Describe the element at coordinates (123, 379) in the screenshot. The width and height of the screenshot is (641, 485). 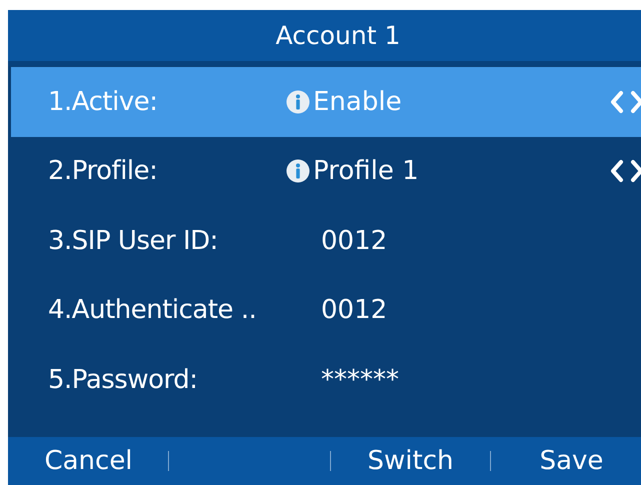
I see `setting-label: 5.Password:` at that location.